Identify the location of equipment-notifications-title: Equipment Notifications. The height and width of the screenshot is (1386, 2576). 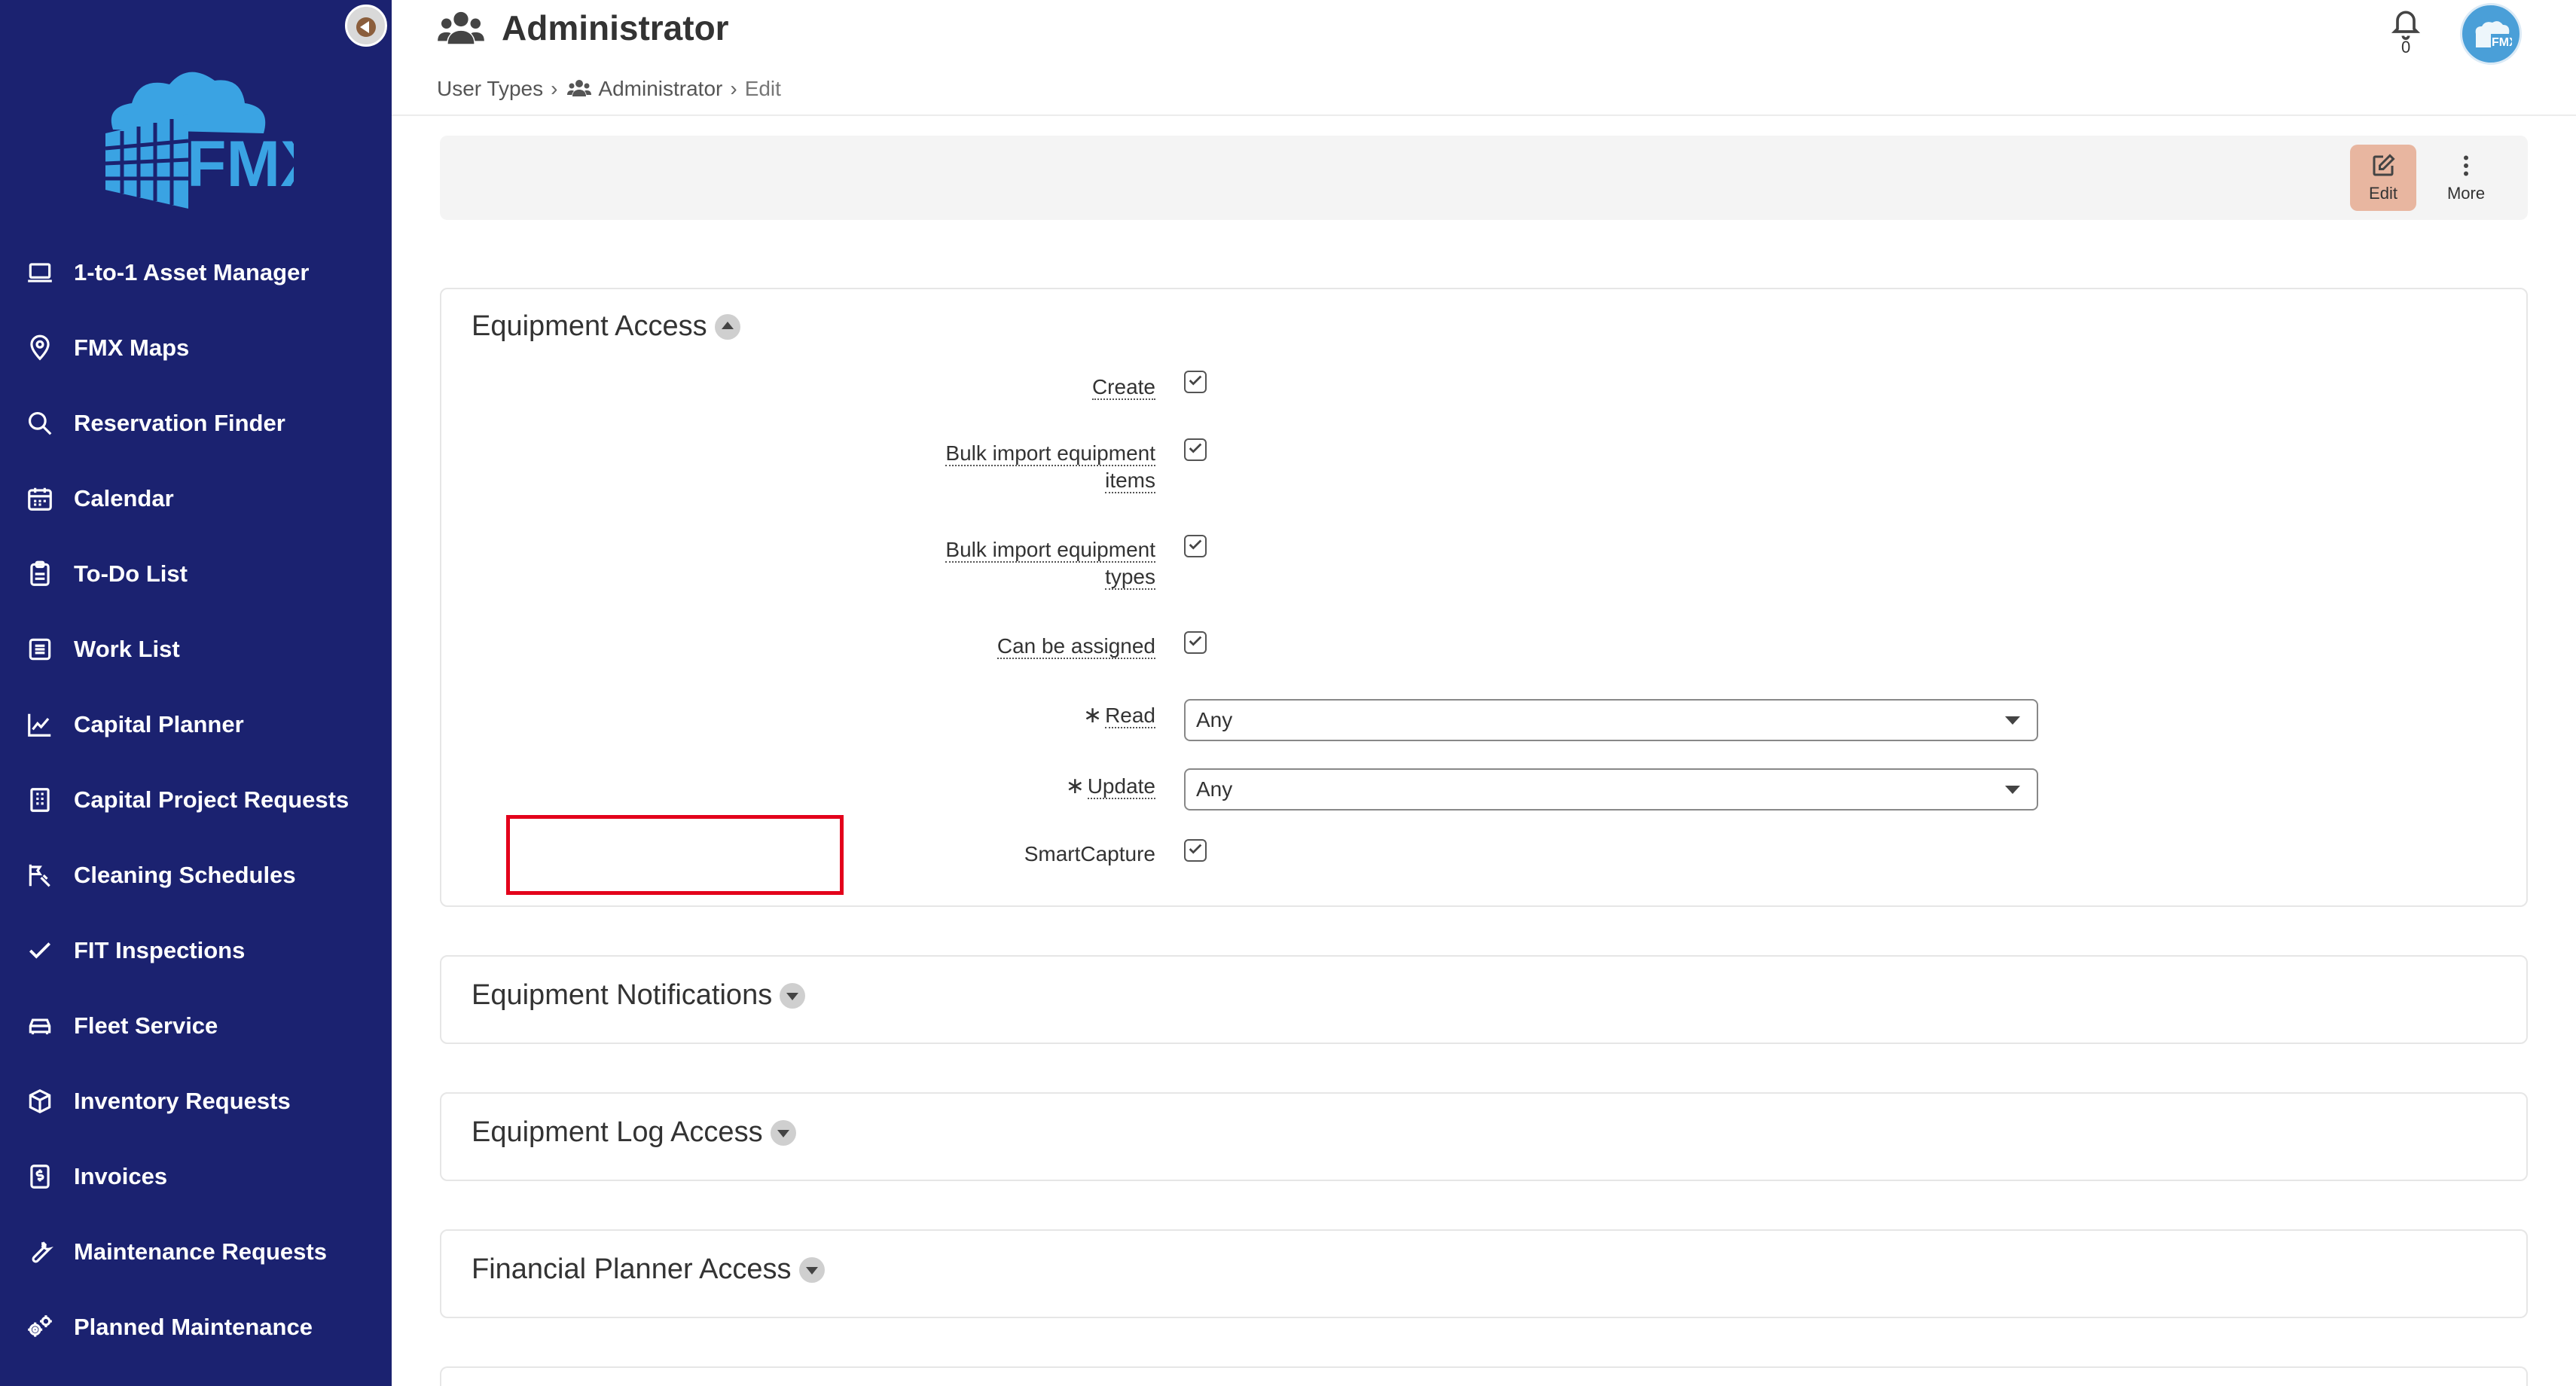
(639, 996).